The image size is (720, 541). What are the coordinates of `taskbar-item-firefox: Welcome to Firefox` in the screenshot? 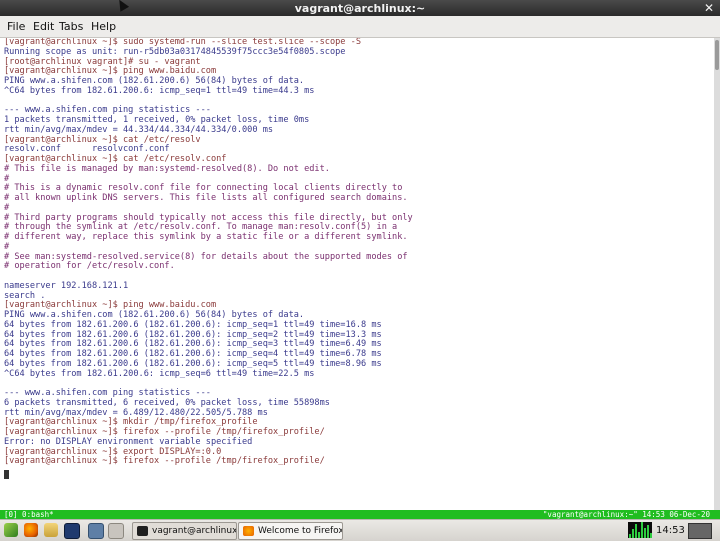 It's located at (290, 531).